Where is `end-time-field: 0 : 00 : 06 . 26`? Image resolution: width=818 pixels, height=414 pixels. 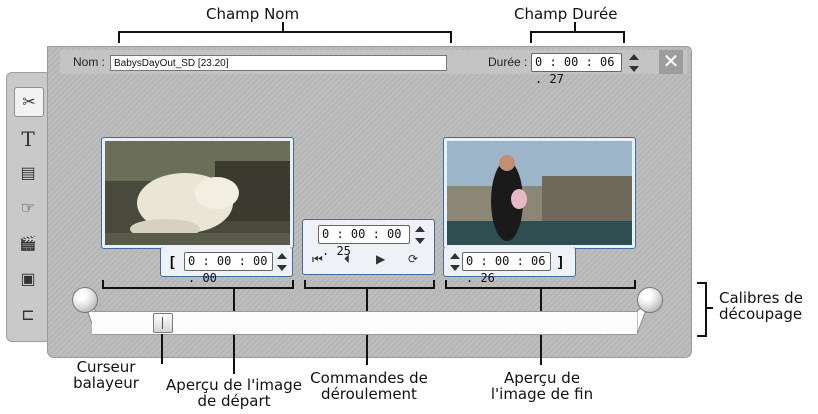
end-time-field: 0 : 00 : 06 . 26 is located at coordinates (506, 268).